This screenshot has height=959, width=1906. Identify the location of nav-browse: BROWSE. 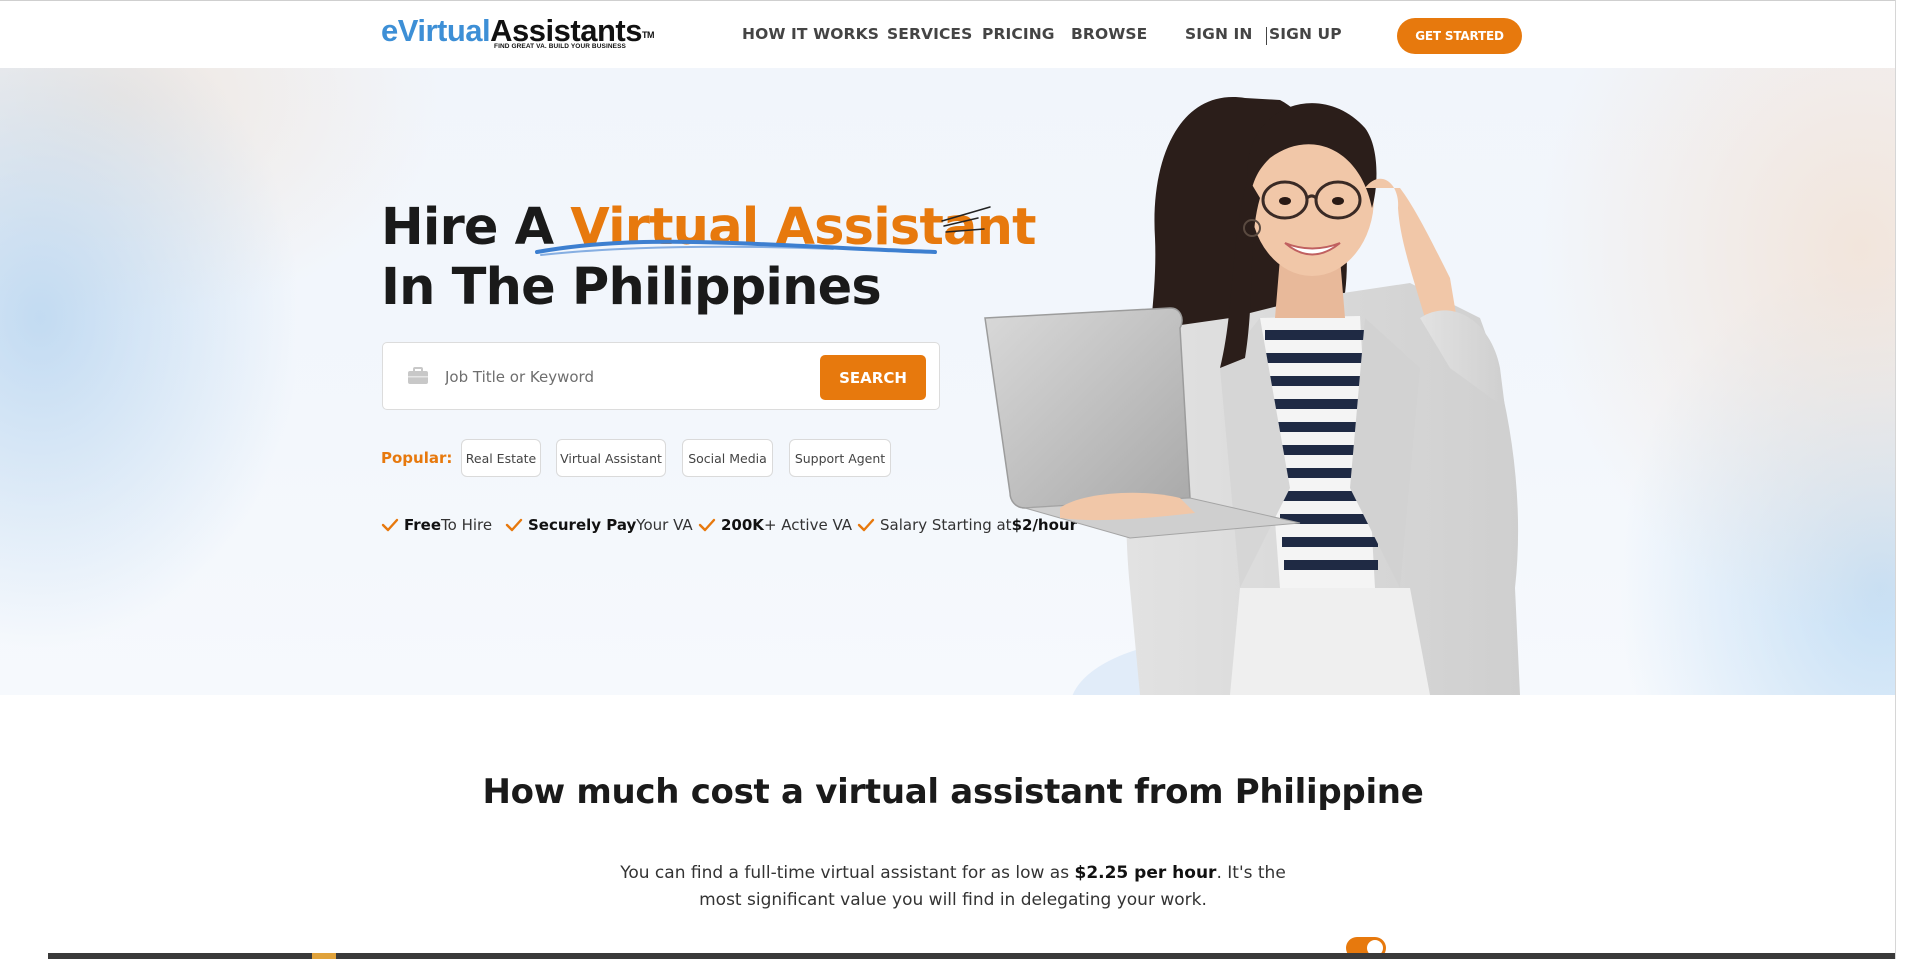
(1109, 34).